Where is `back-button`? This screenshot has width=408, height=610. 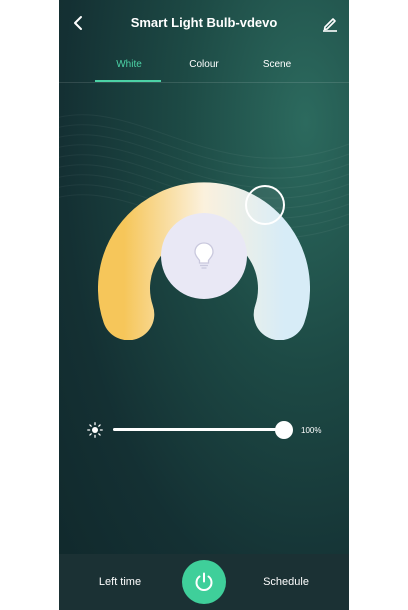
back-button is located at coordinates (78, 23).